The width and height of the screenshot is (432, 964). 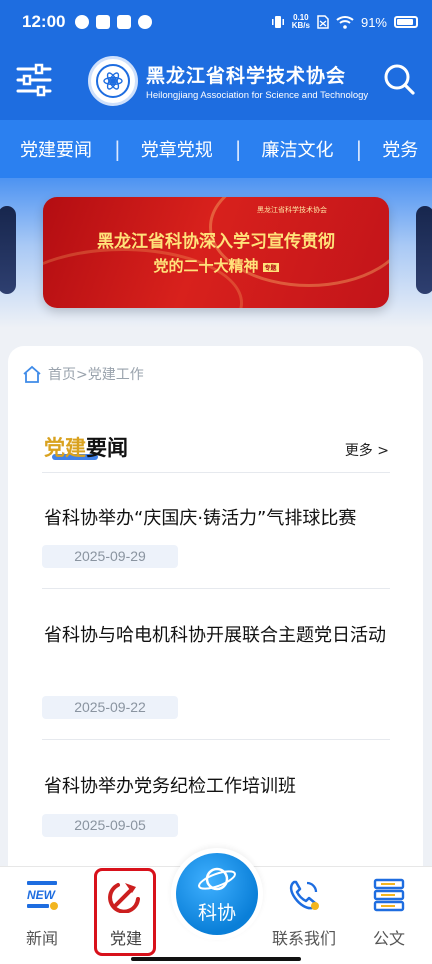 I want to click on tab-label: 廉洁文化, so click(x=297, y=150).